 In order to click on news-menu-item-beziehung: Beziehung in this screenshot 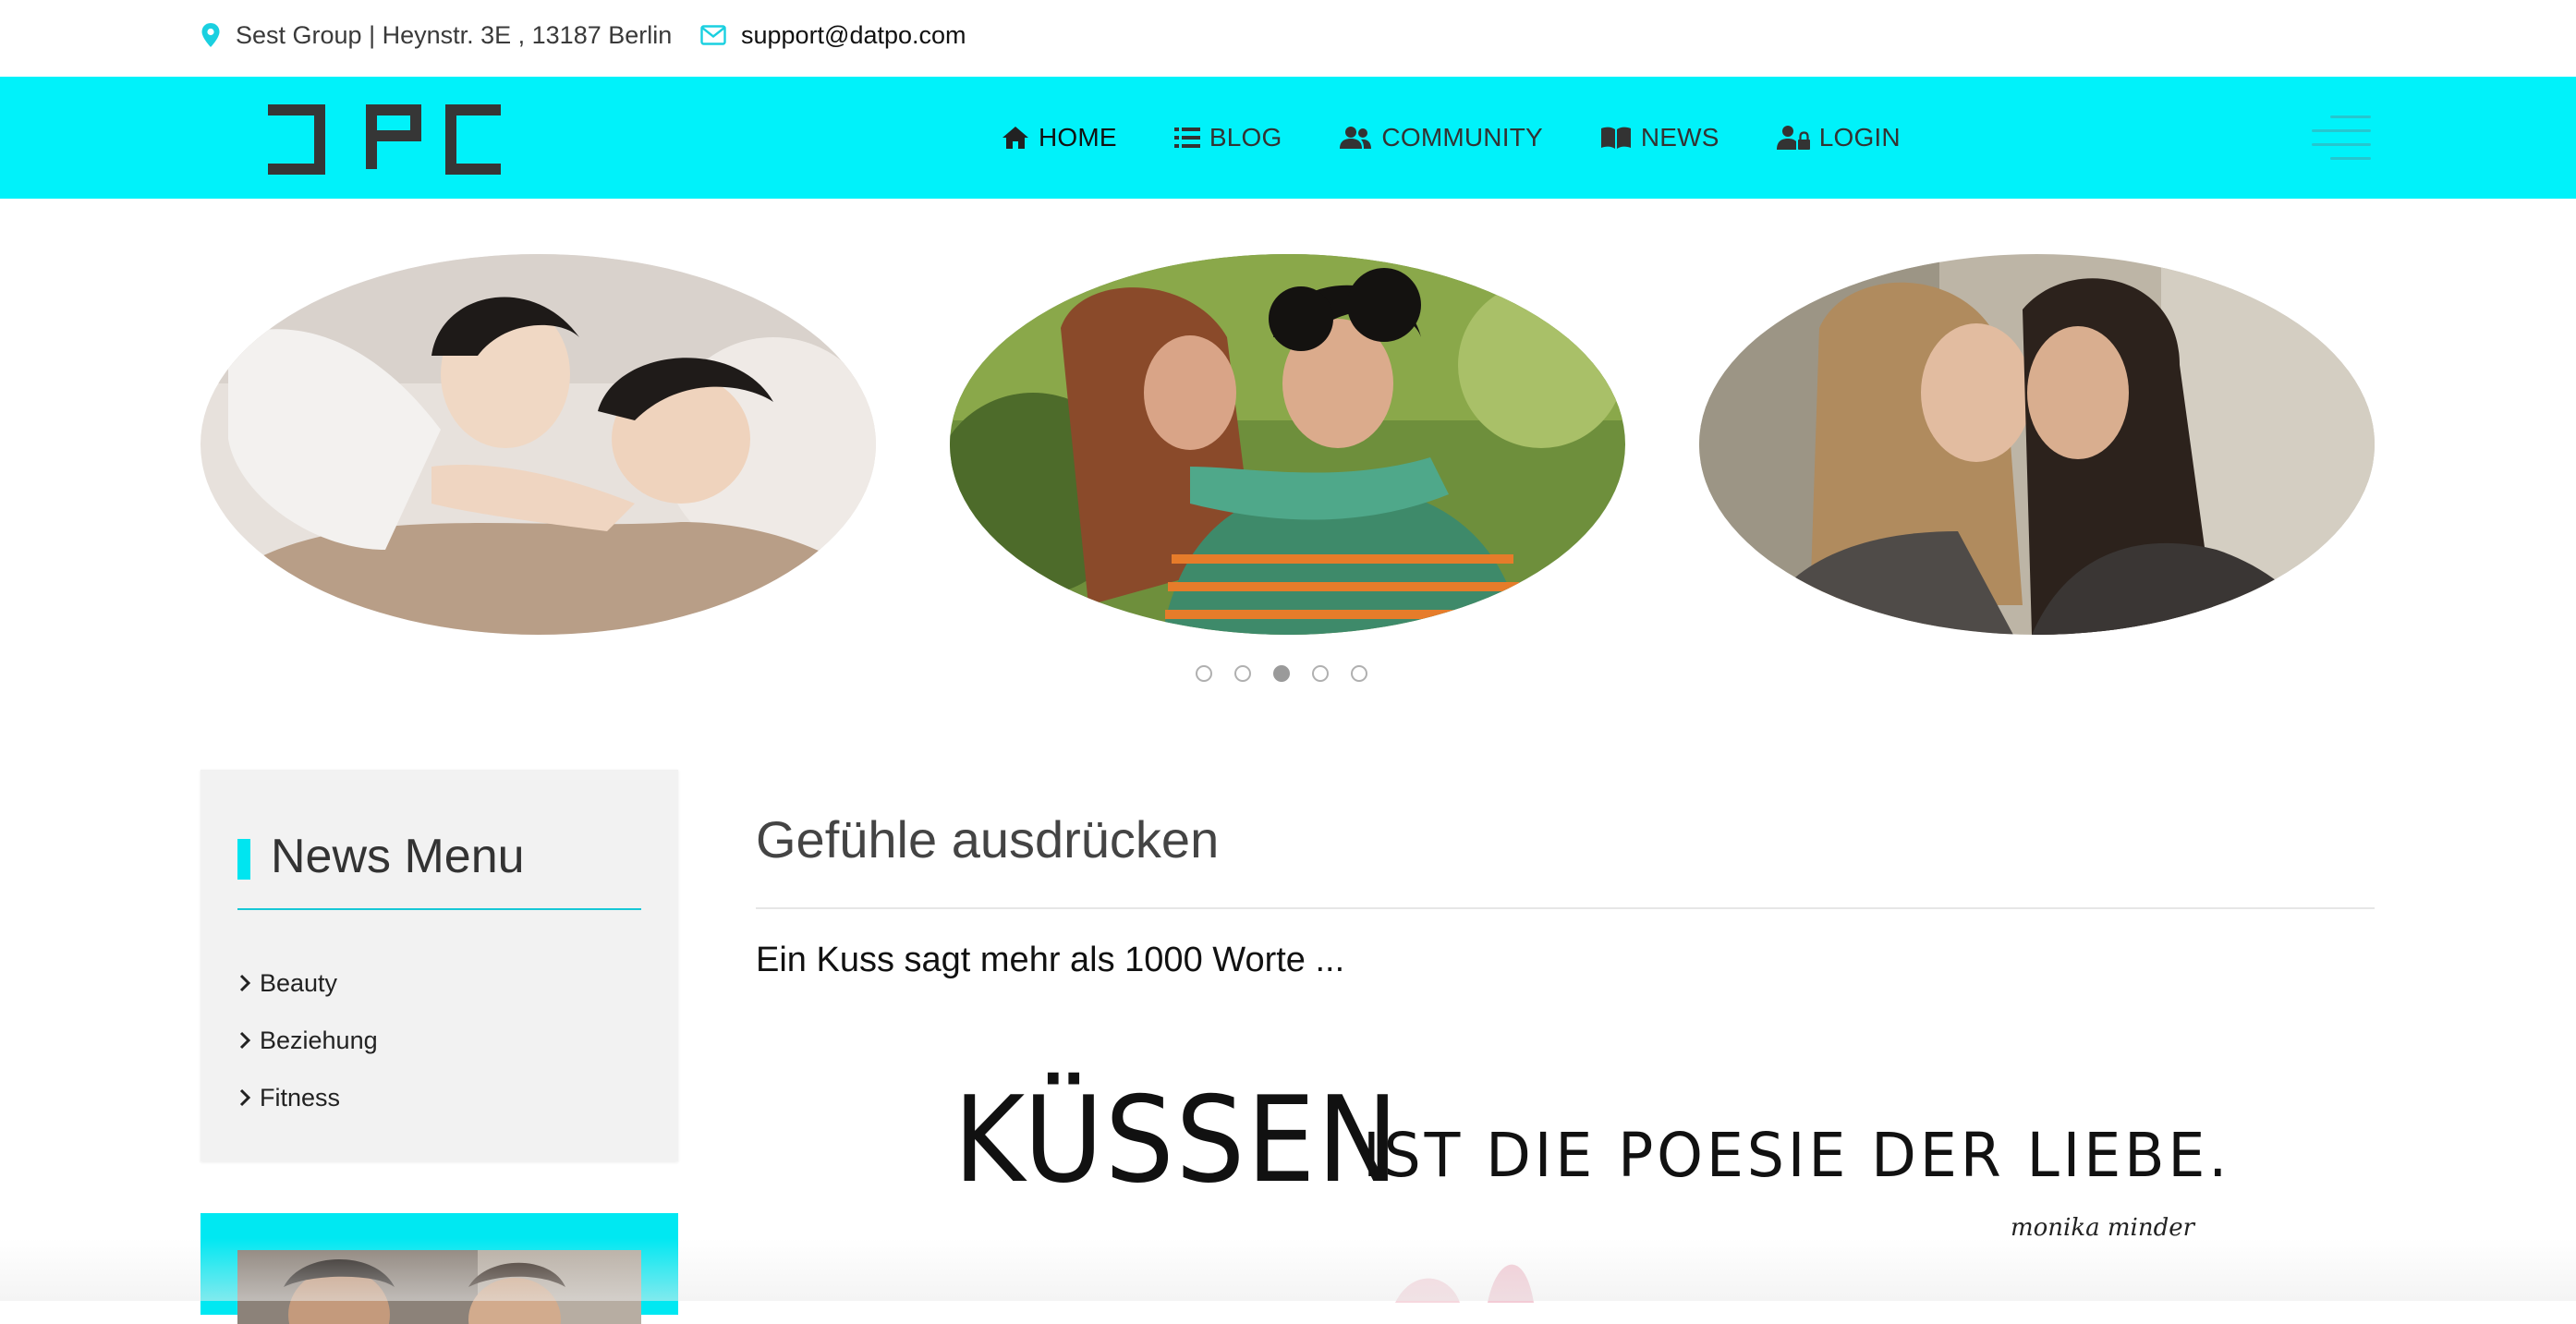, I will do `click(422, 1040)`.